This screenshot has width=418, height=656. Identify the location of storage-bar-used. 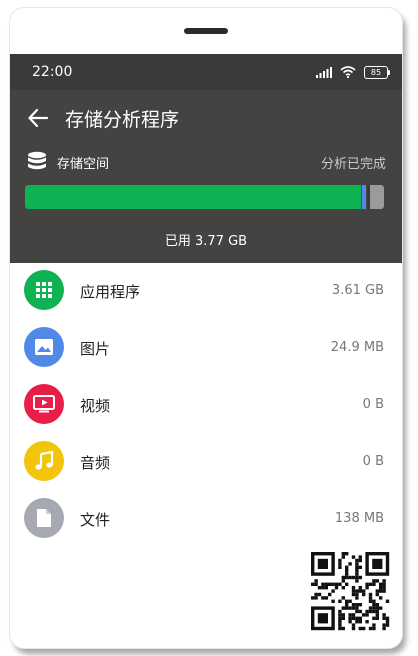
(193, 197).